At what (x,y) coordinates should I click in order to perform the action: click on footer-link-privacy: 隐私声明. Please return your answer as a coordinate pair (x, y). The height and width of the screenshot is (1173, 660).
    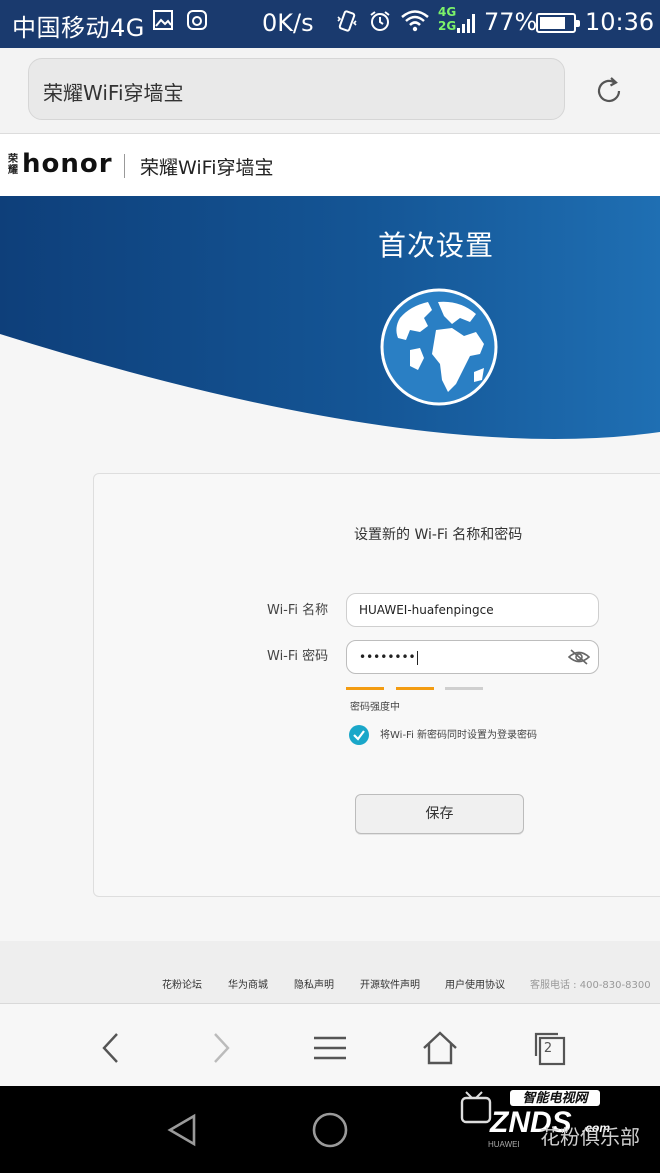
    Looking at the image, I should click on (314, 983).